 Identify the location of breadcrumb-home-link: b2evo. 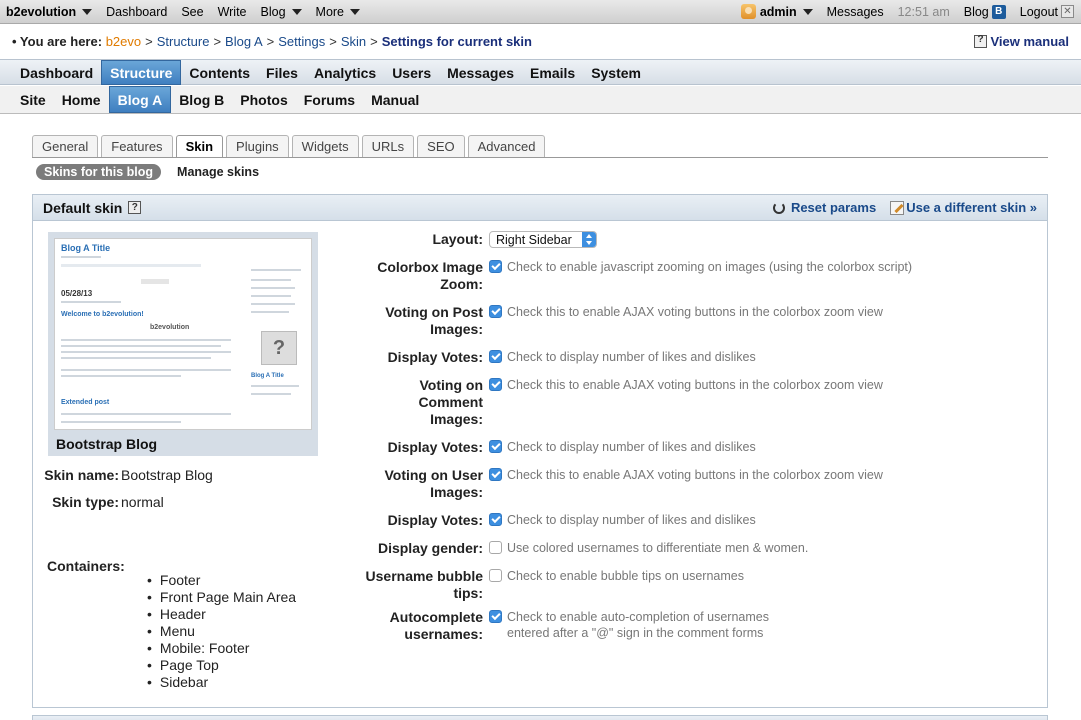
(123, 41).